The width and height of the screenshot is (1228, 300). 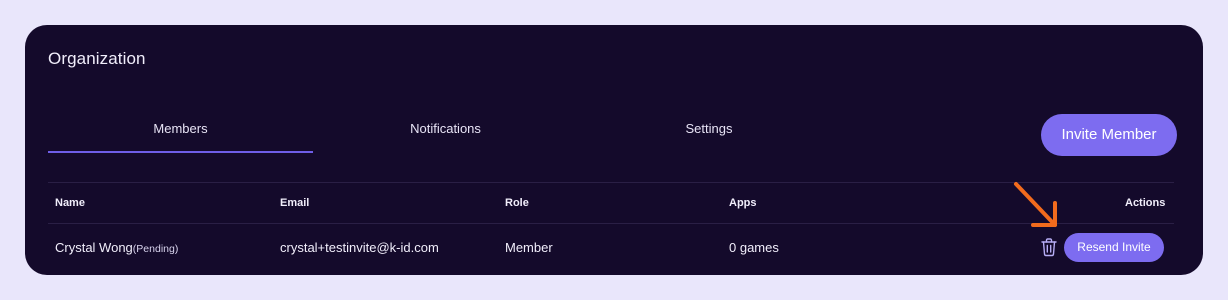 What do you see at coordinates (754, 247) in the screenshot?
I see `member-apps: 0 games` at bounding box center [754, 247].